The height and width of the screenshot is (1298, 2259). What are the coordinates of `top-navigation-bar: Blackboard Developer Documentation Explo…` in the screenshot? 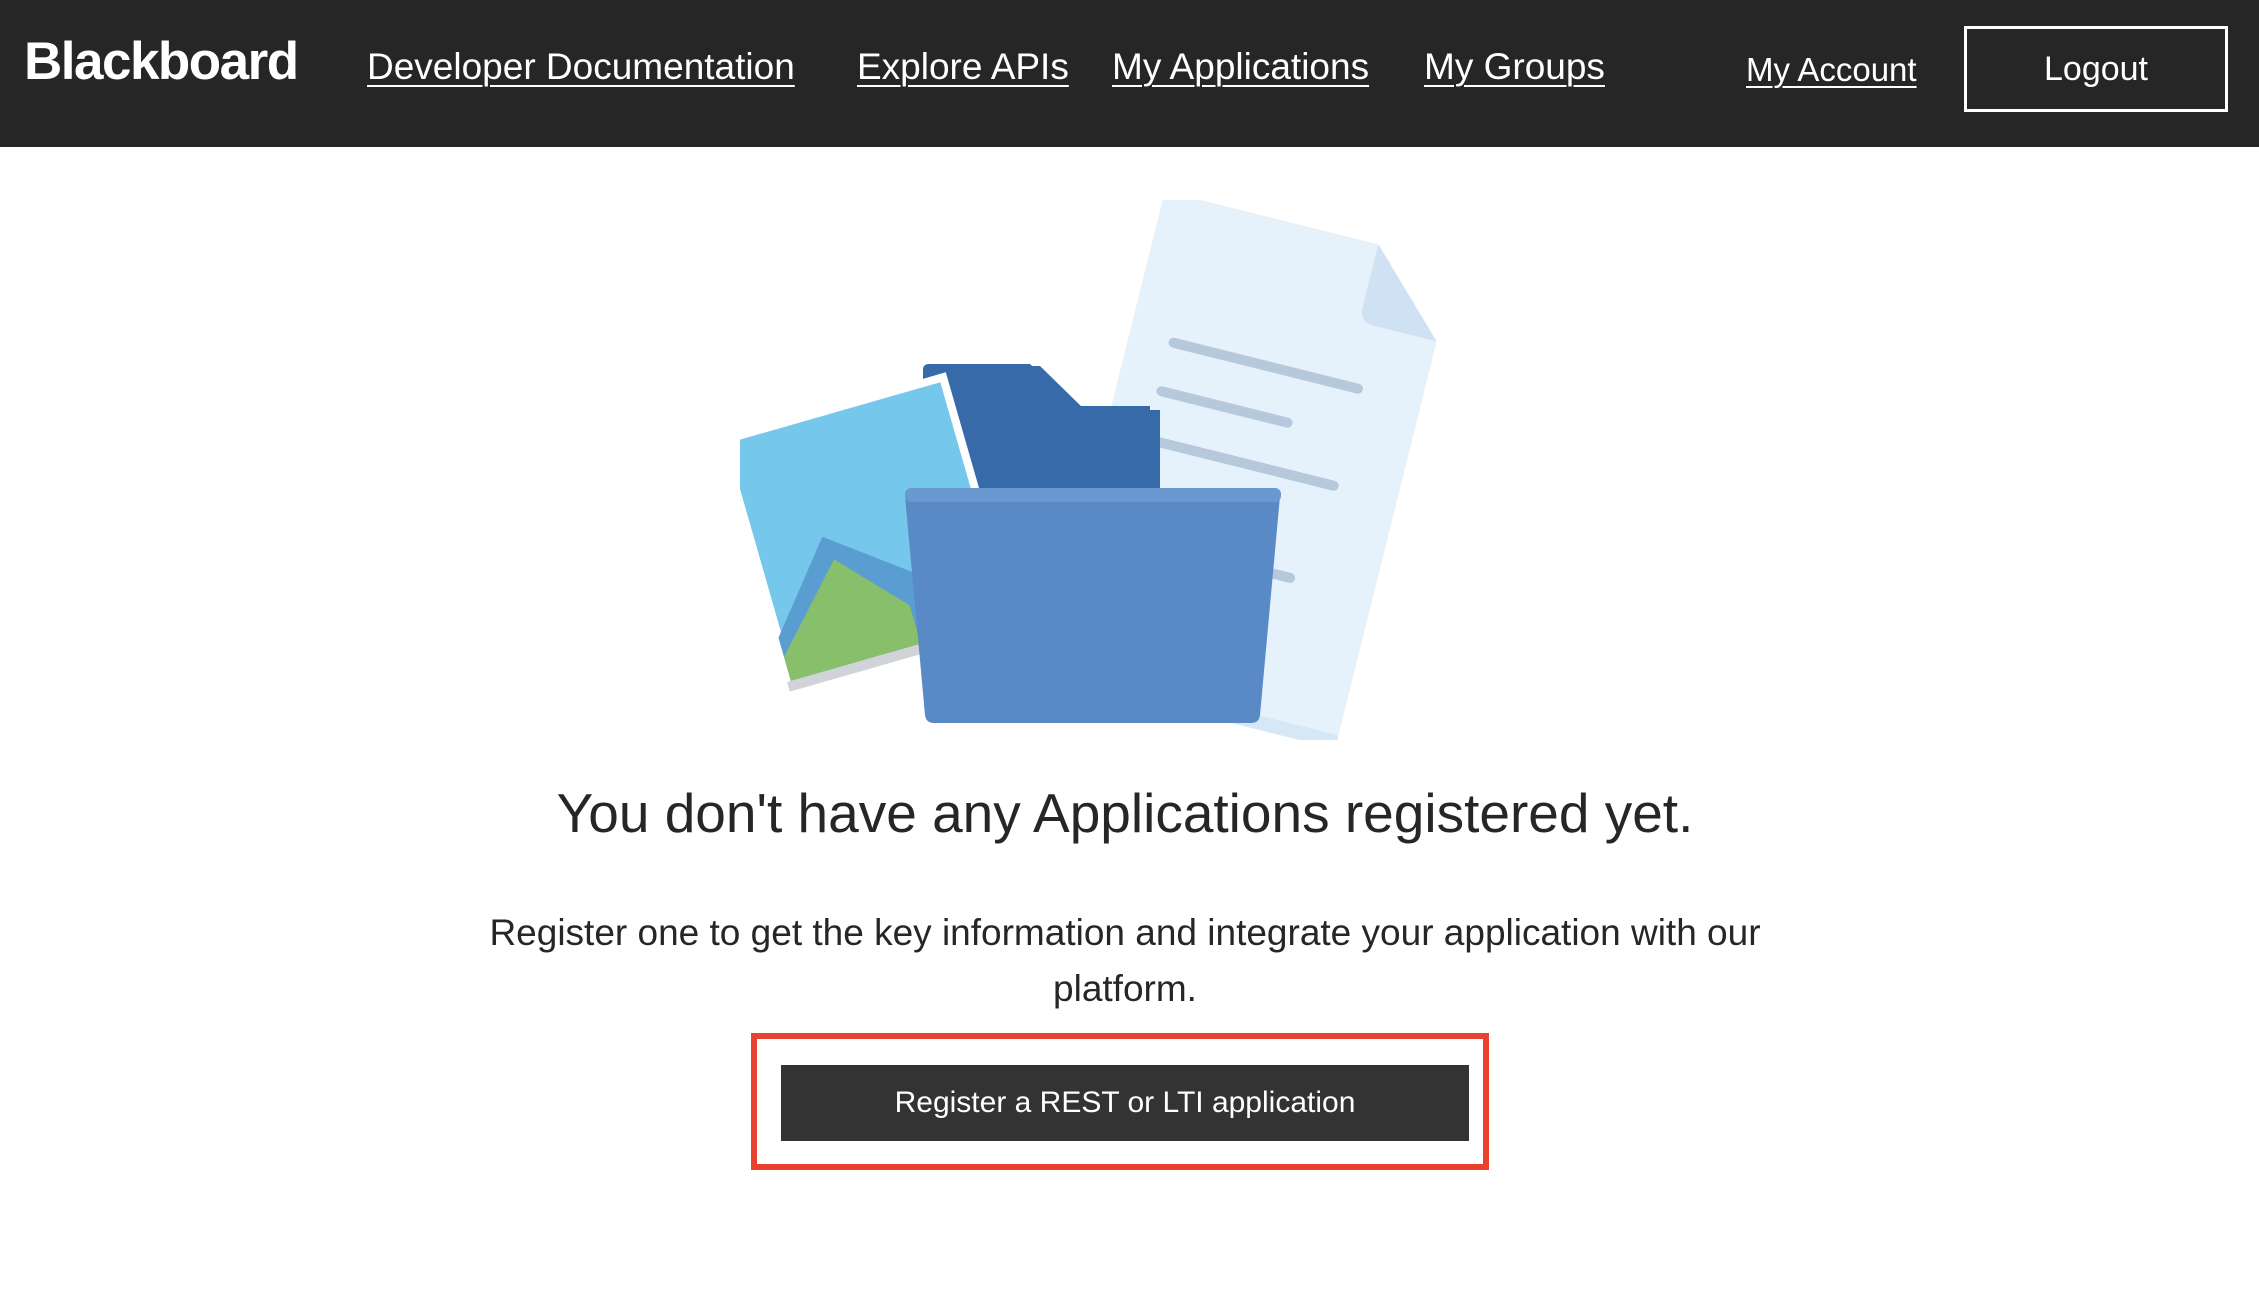 It's located at (1129, 73).